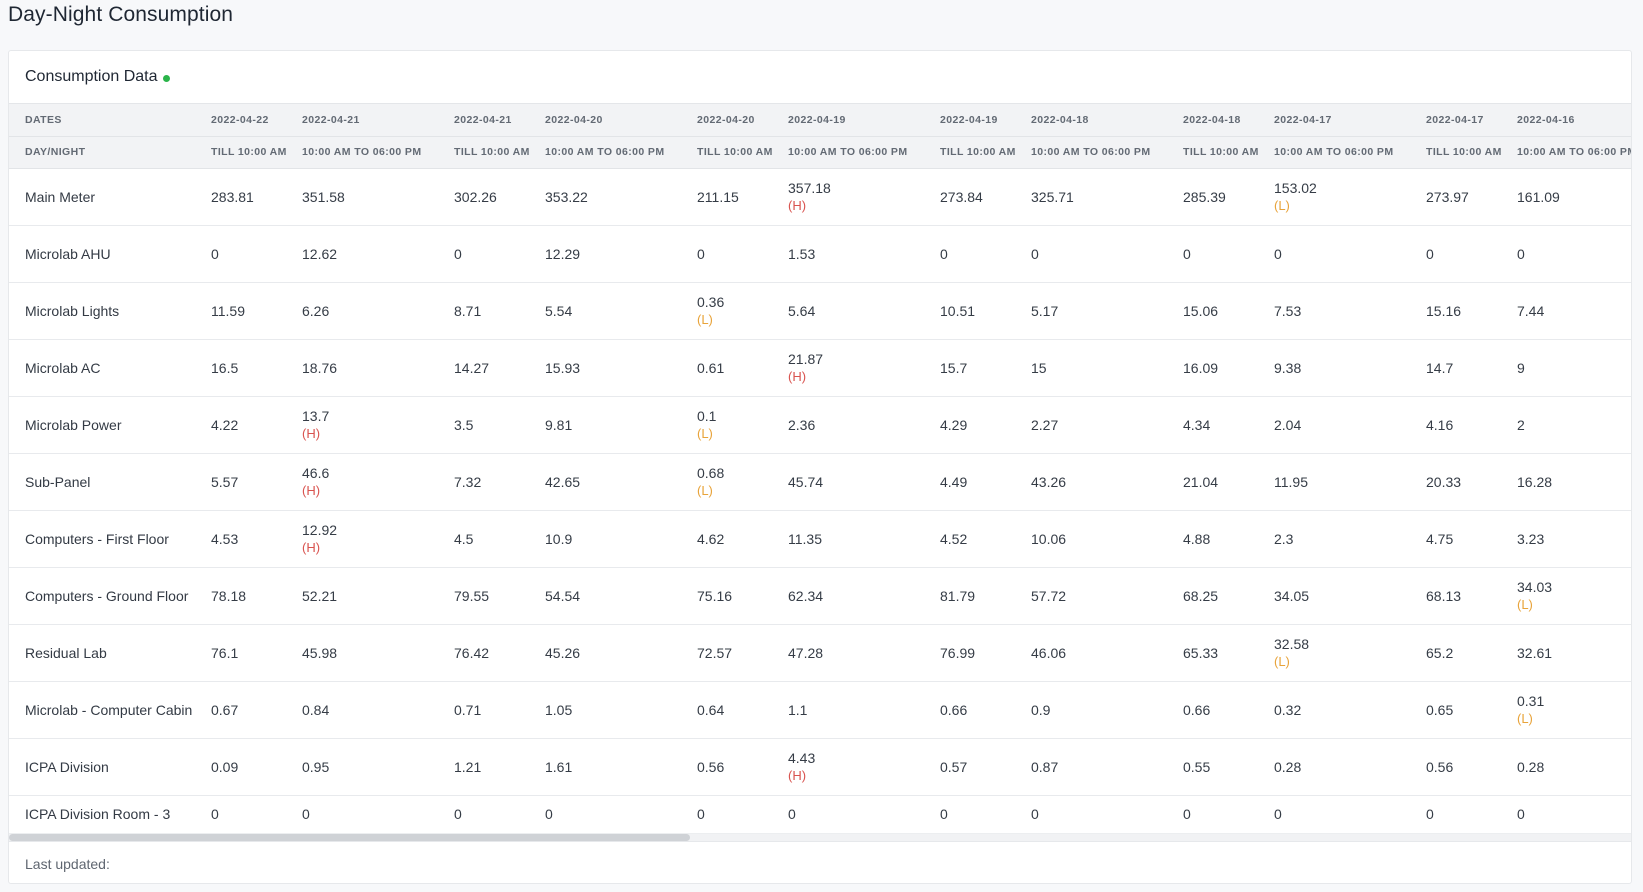  What do you see at coordinates (1099, 311) in the screenshot?
I see `consumption-cell: 5.17` at bounding box center [1099, 311].